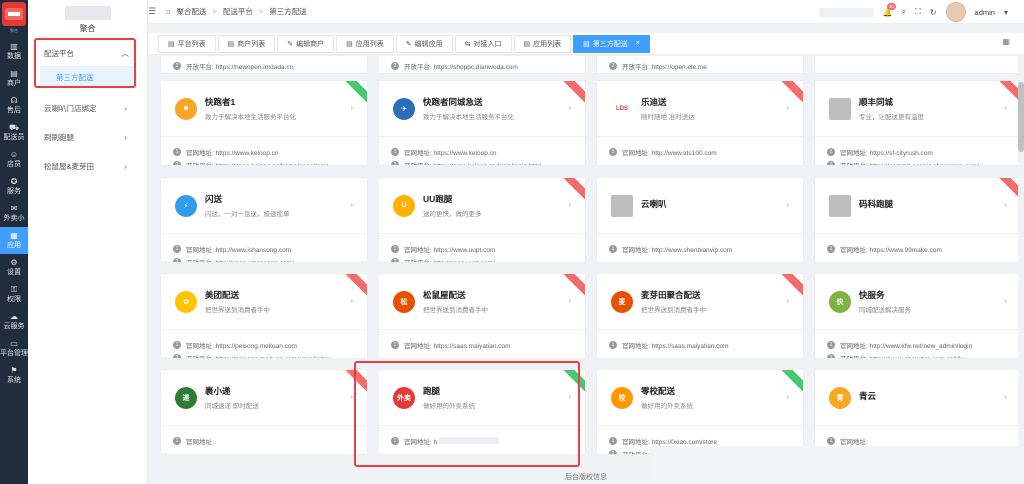 This screenshot has height=484, width=1024. Describe the element at coordinates (238, 11) in the screenshot. I see `breadcrumb-item: 配送平台` at that location.